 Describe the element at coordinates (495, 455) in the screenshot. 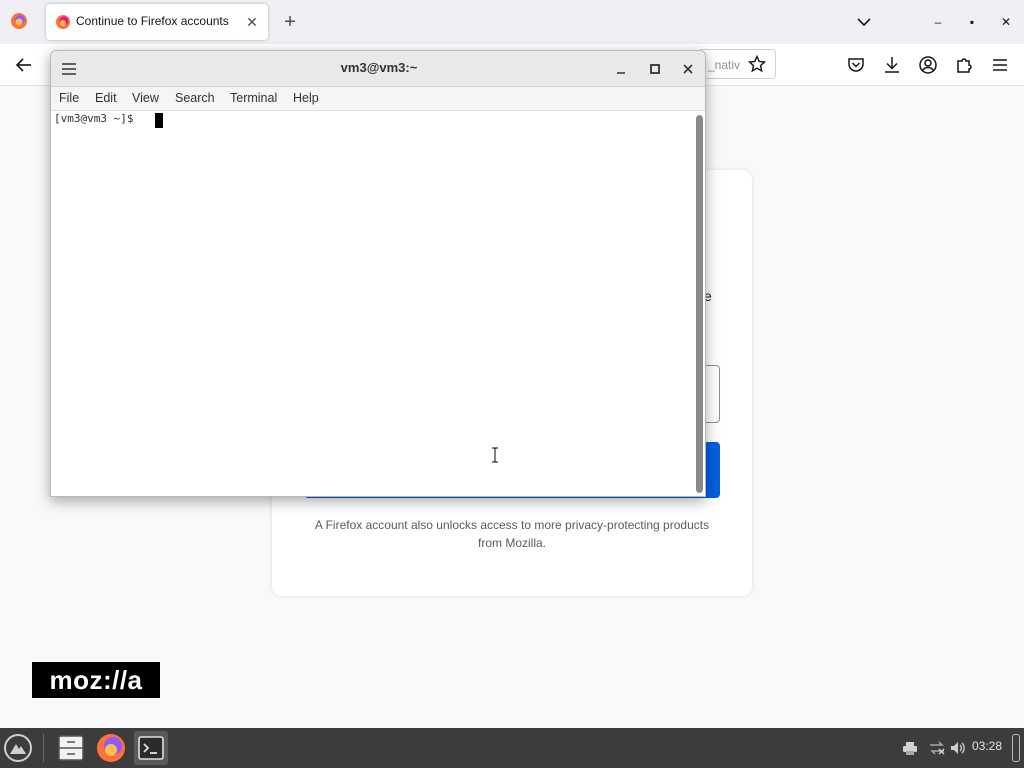

I see `ibeam-cursor-icon` at that location.